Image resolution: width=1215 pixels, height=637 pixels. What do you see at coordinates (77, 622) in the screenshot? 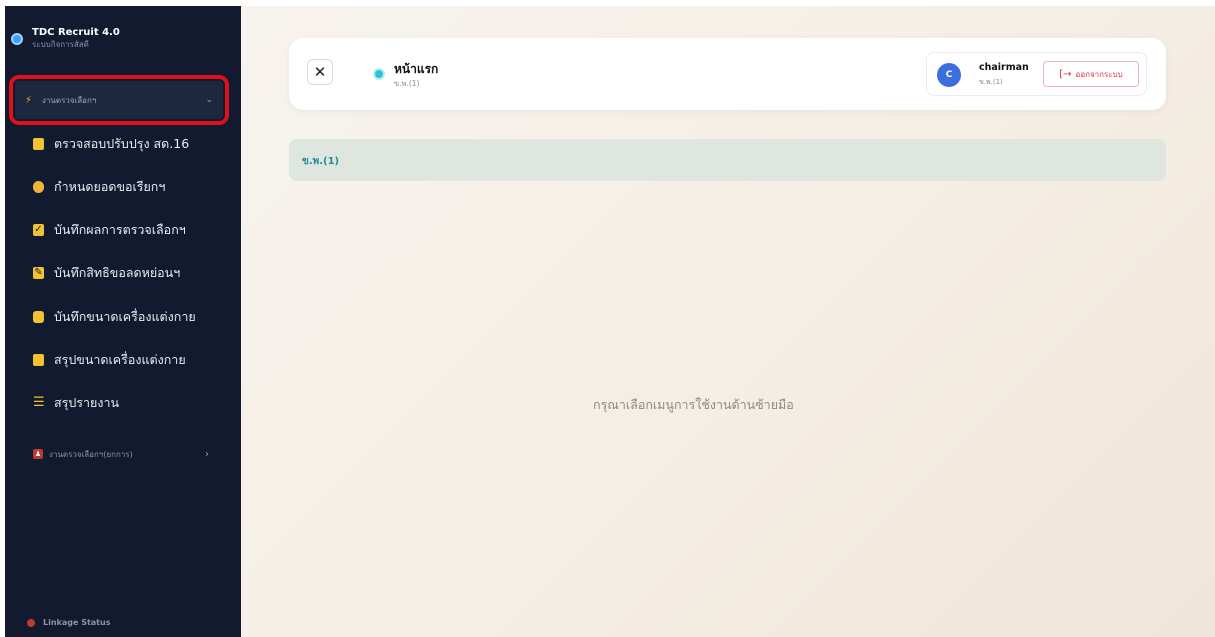
I see `linkage-status-label: Linkage Status` at bounding box center [77, 622].